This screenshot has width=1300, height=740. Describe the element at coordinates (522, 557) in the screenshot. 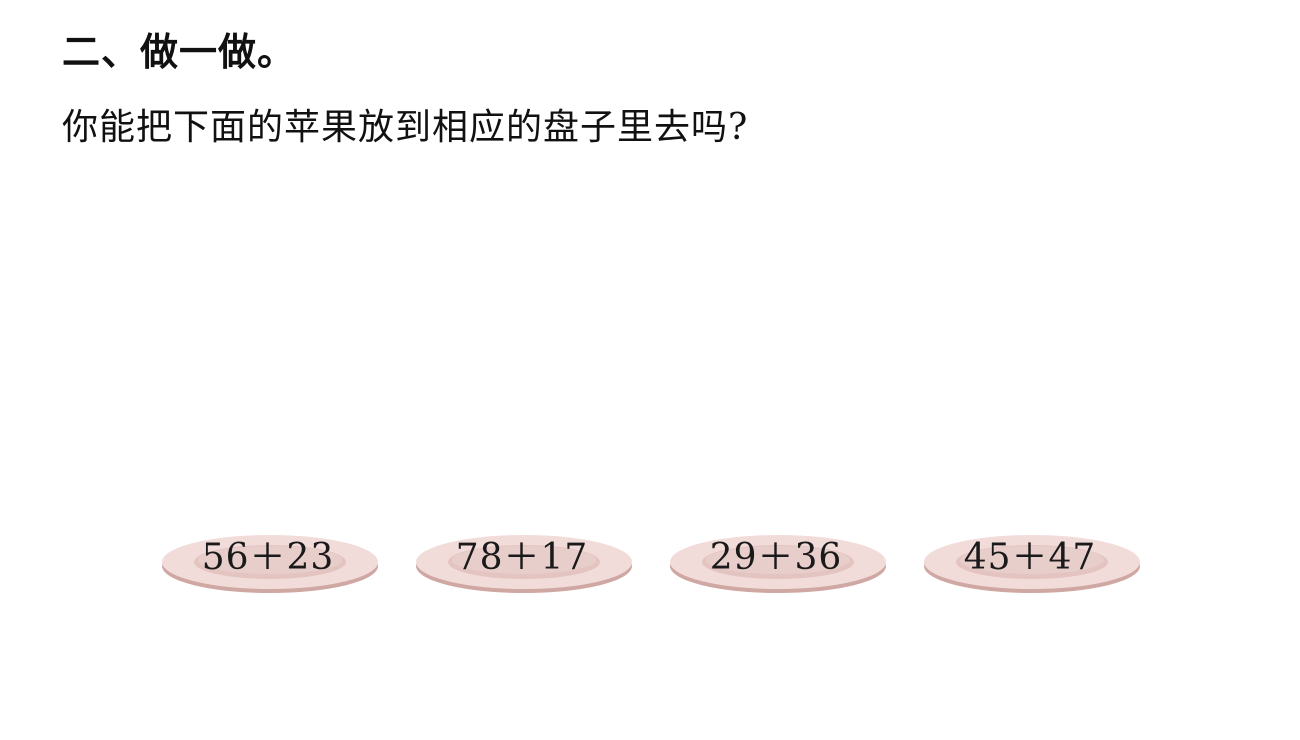

I see `plate-expression: 78＋17` at that location.